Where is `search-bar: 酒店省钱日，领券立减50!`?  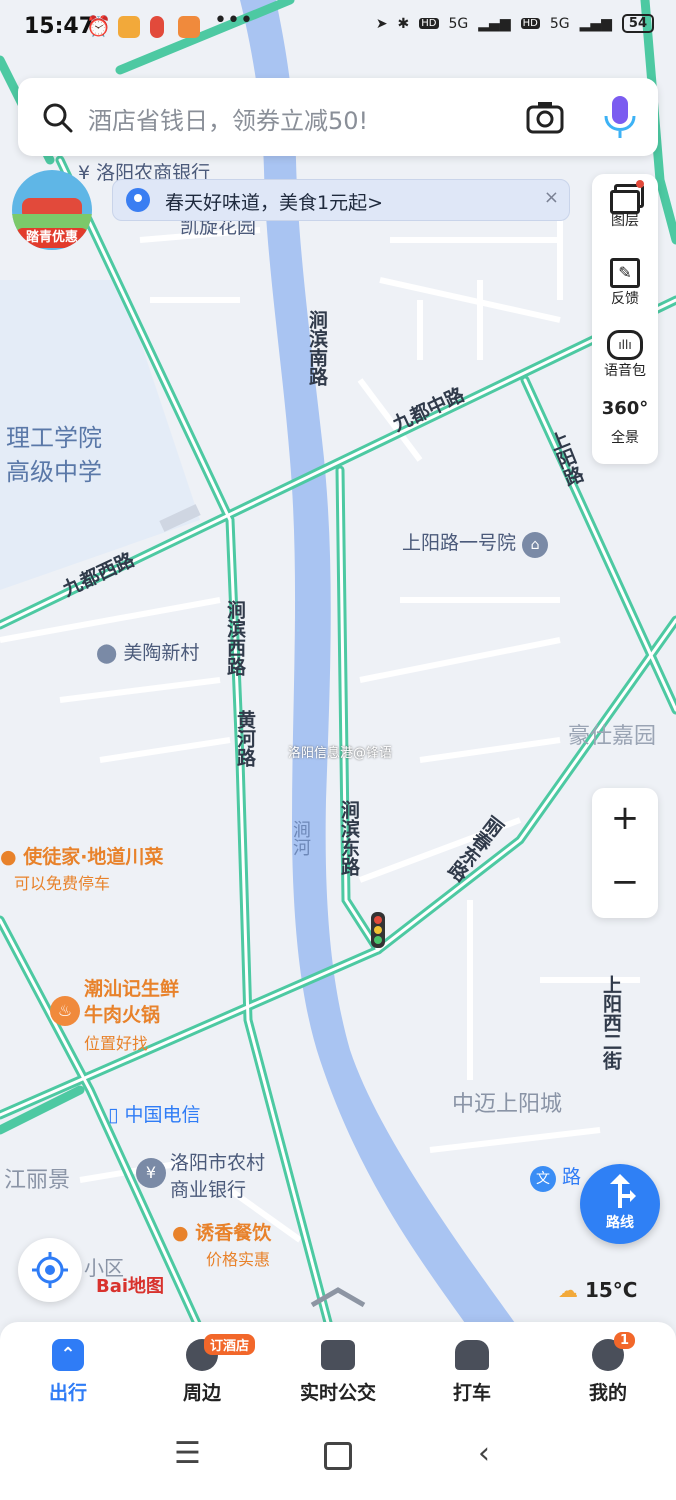 search-bar: 酒店省钱日，领券立减50! is located at coordinates (338, 117).